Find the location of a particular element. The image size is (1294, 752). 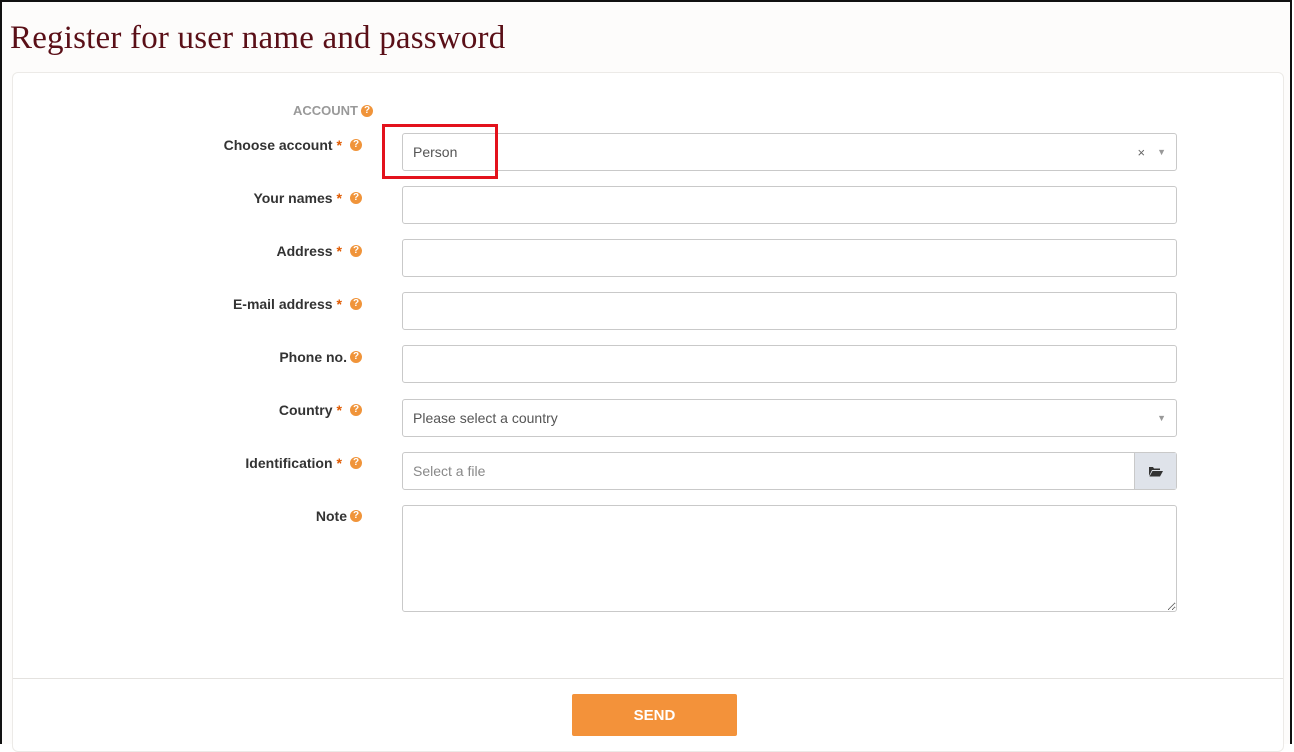

page-title: Register for user name and password is located at coordinates (258, 38).